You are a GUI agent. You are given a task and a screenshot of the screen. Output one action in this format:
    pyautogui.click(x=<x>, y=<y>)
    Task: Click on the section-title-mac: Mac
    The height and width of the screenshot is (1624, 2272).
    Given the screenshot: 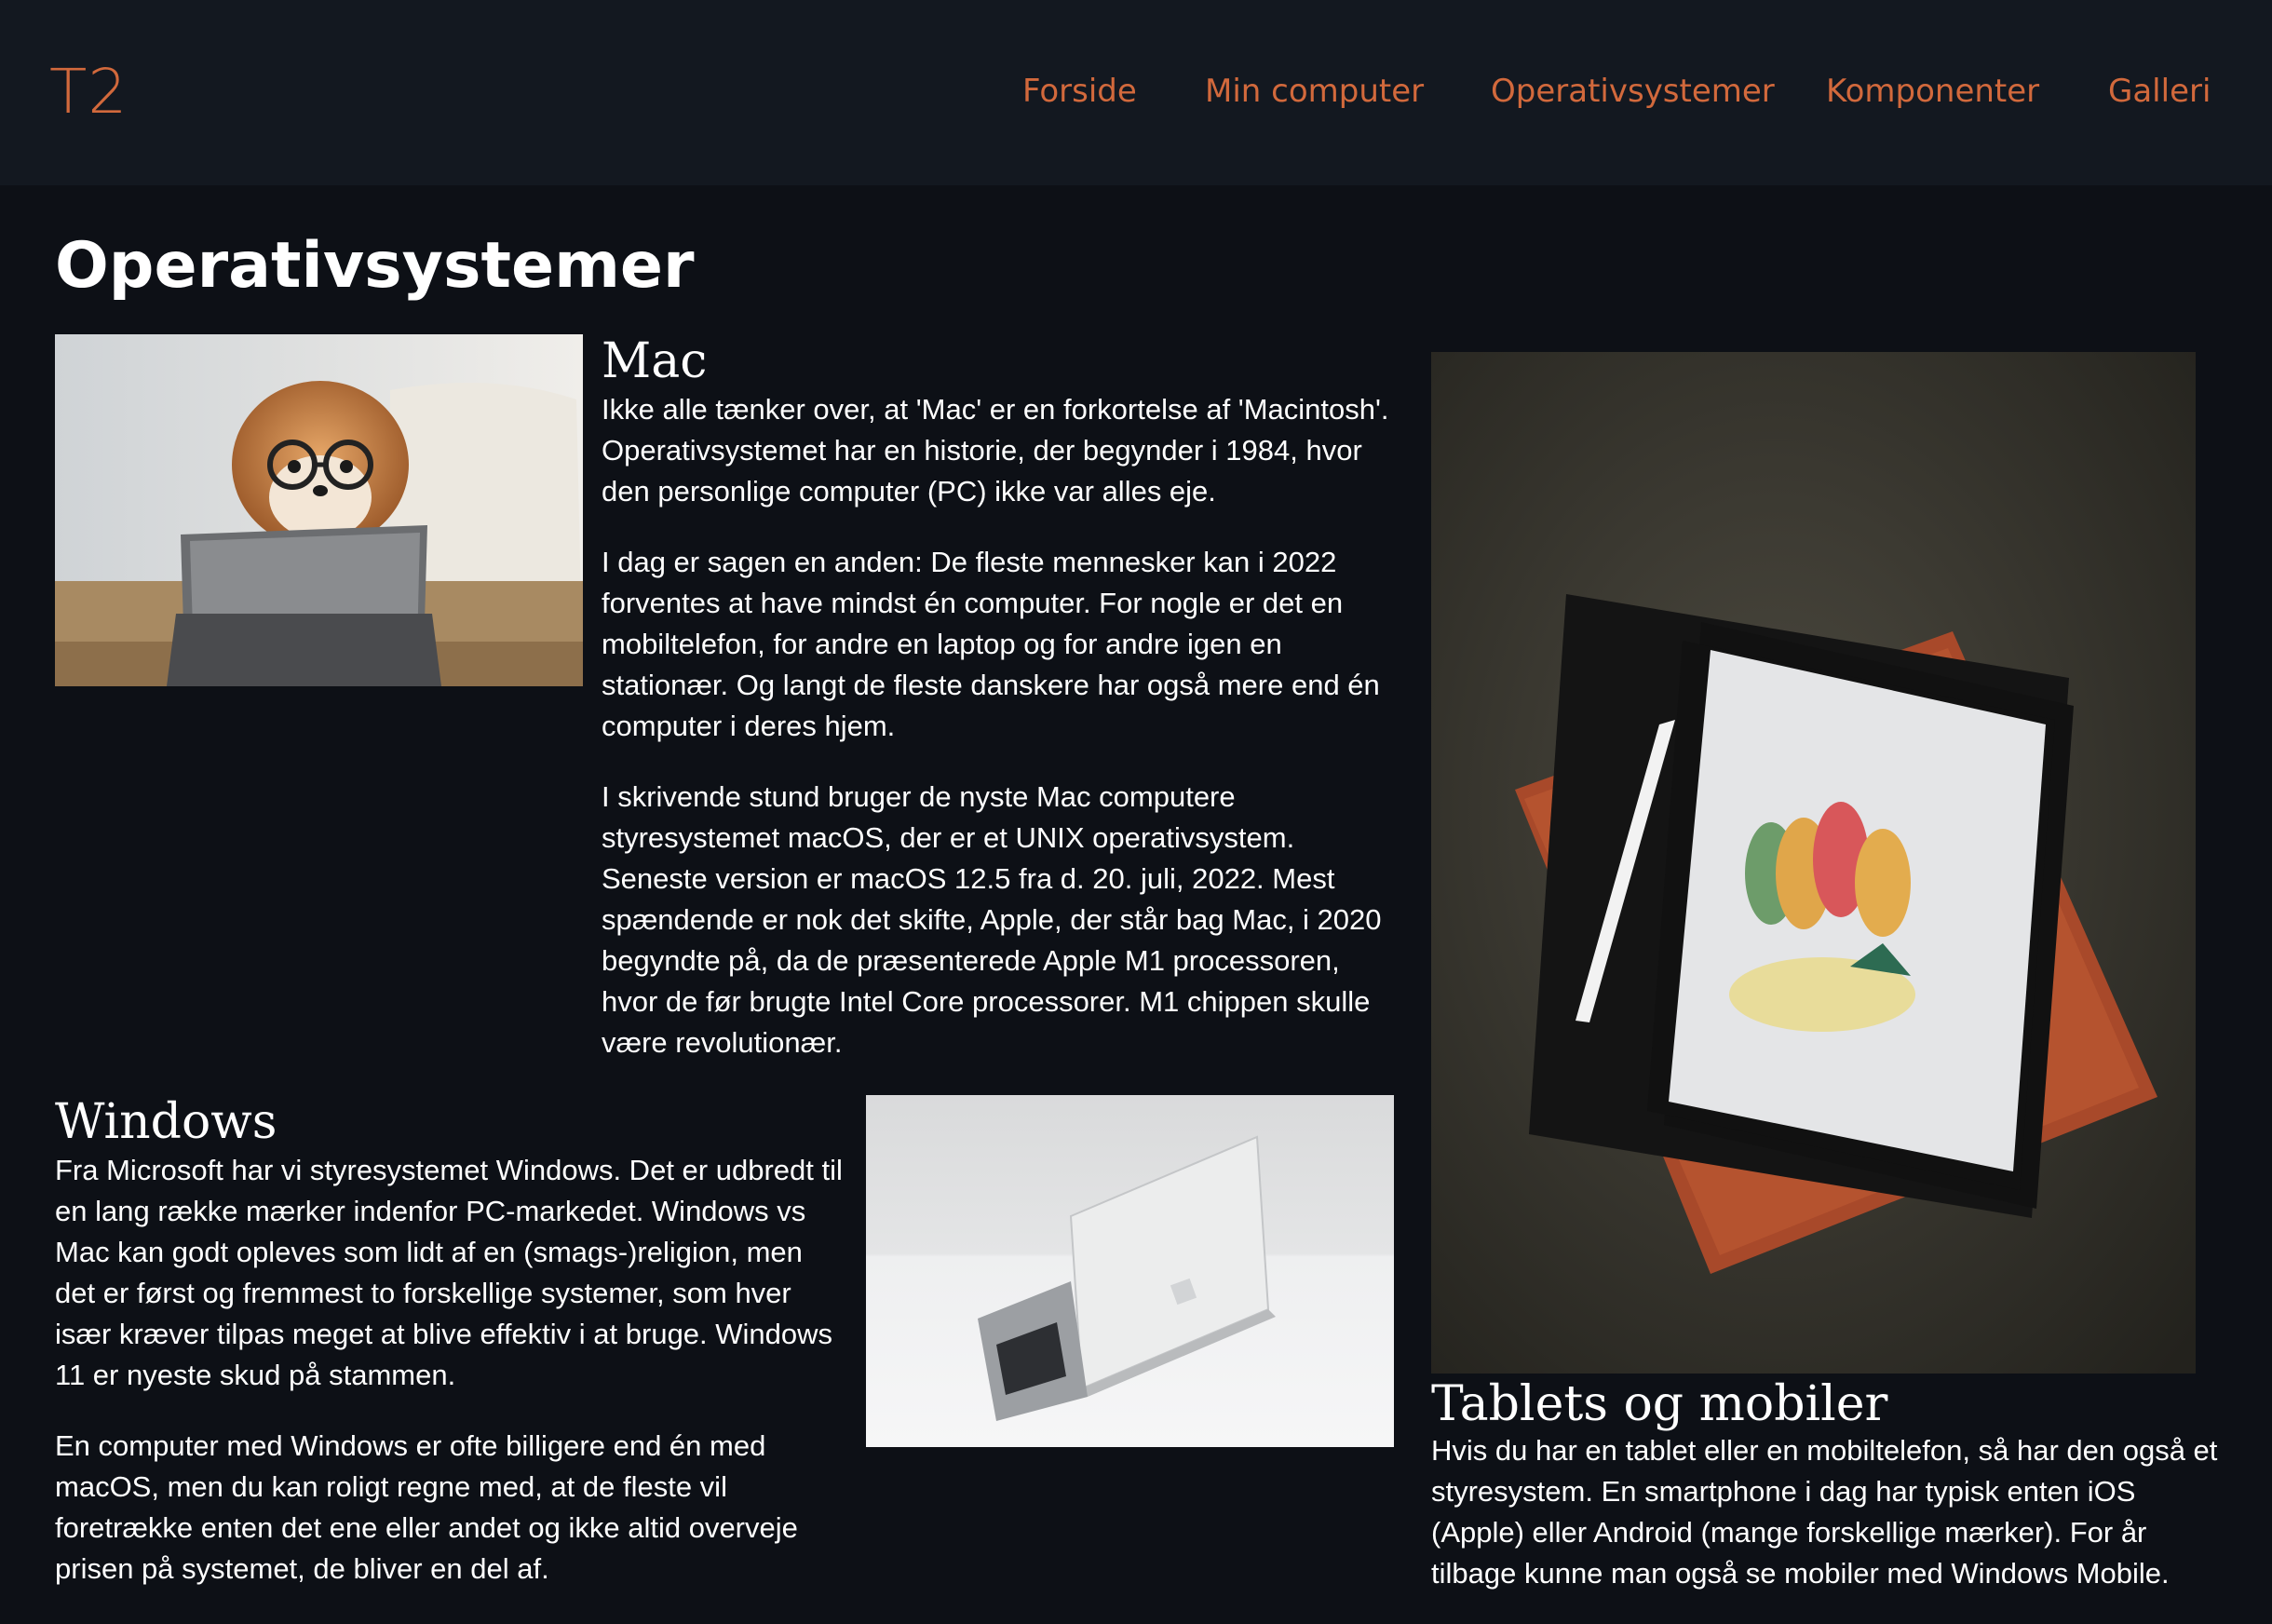 What is the action you would take?
    pyautogui.click(x=655, y=361)
    